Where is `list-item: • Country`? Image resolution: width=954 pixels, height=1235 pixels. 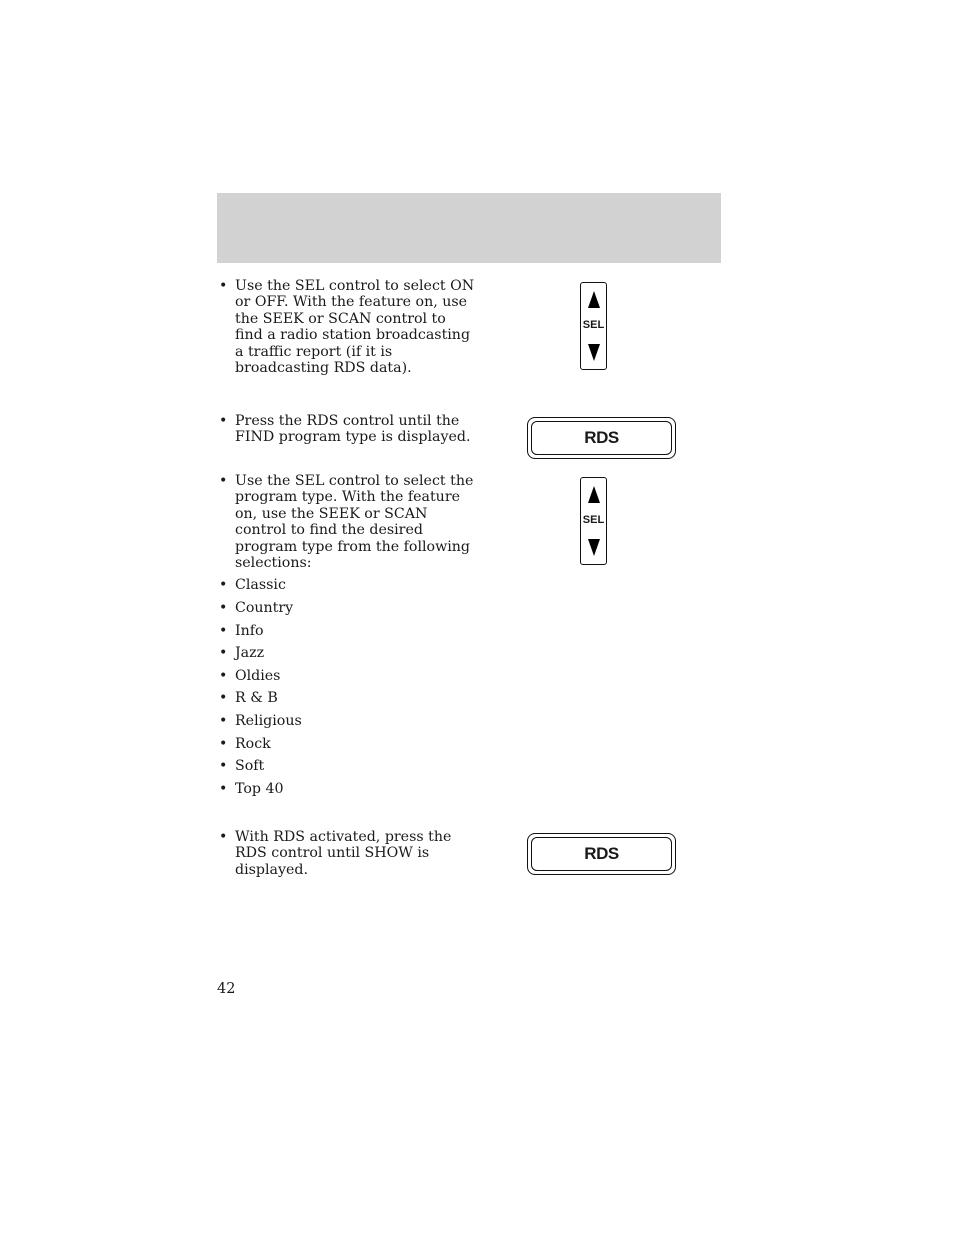
list-item: • Country is located at coordinates (347, 611).